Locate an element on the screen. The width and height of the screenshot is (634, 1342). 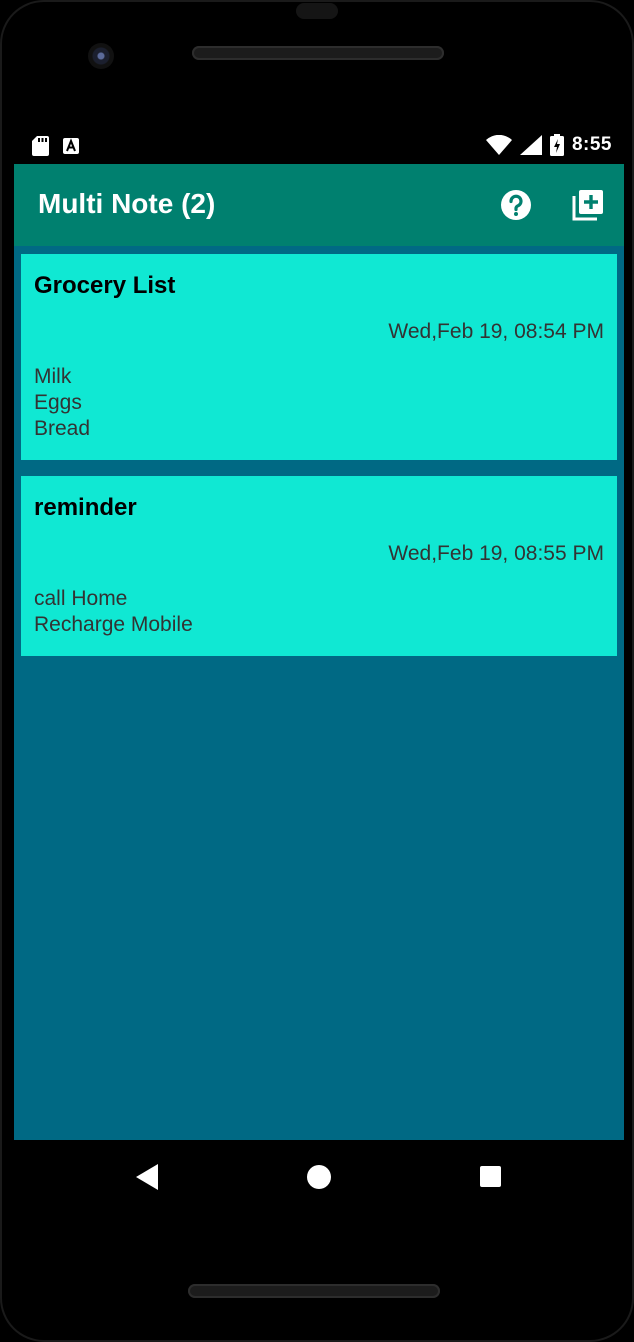
text-a-icon is located at coordinates (71, 146).